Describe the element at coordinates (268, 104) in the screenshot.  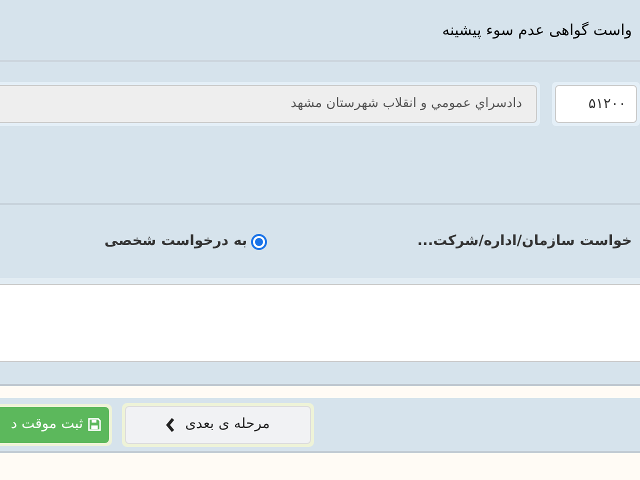
I see `office-field: دادسراي عمومي و انقلاب شهرستان مشهد` at that location.